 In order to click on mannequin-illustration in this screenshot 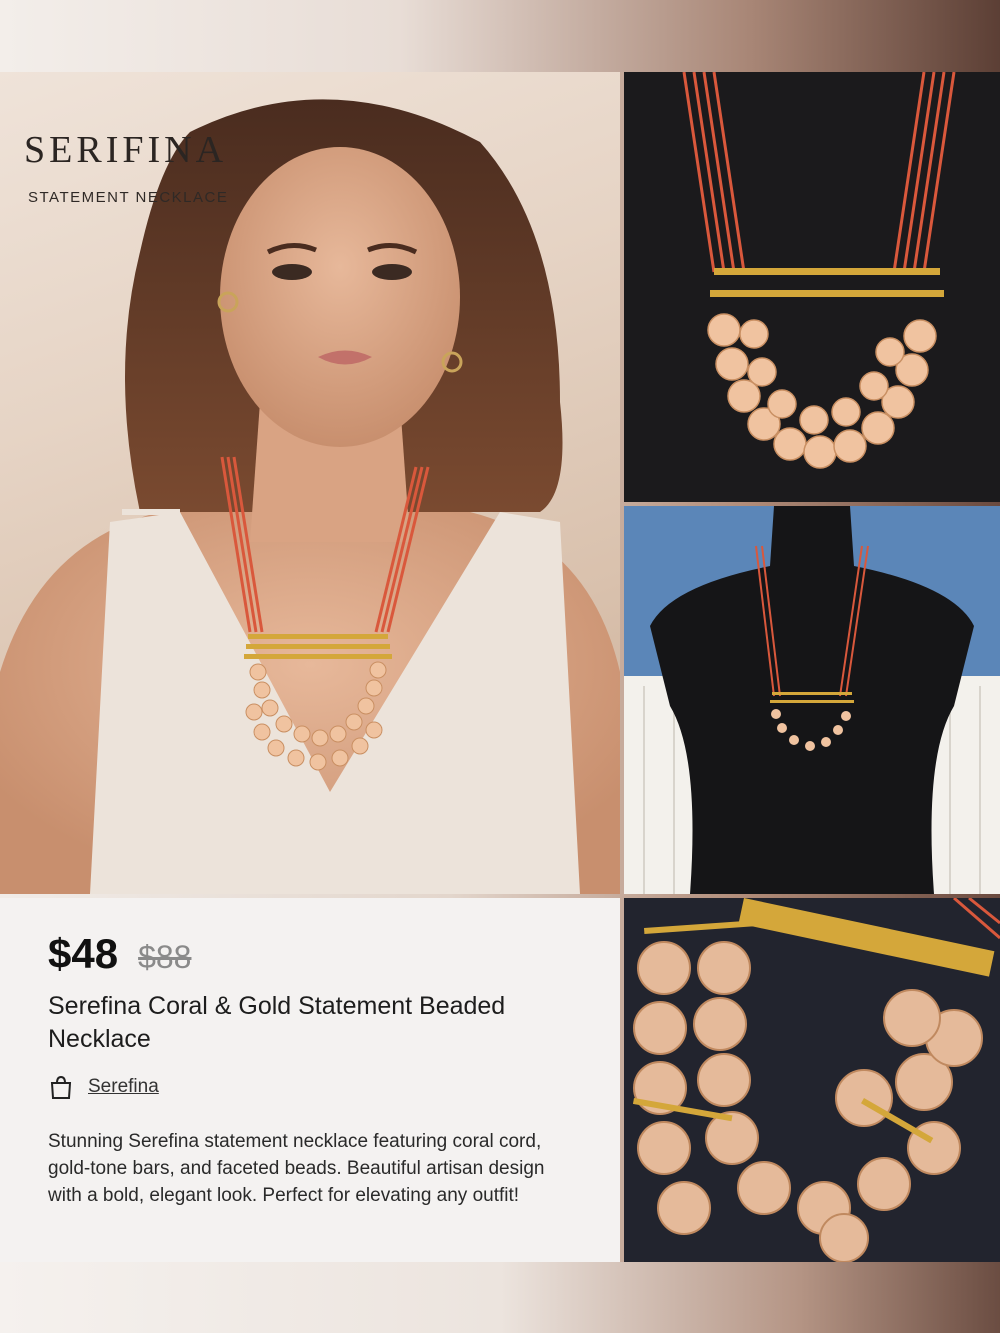, I will do `click(812, 700)`.